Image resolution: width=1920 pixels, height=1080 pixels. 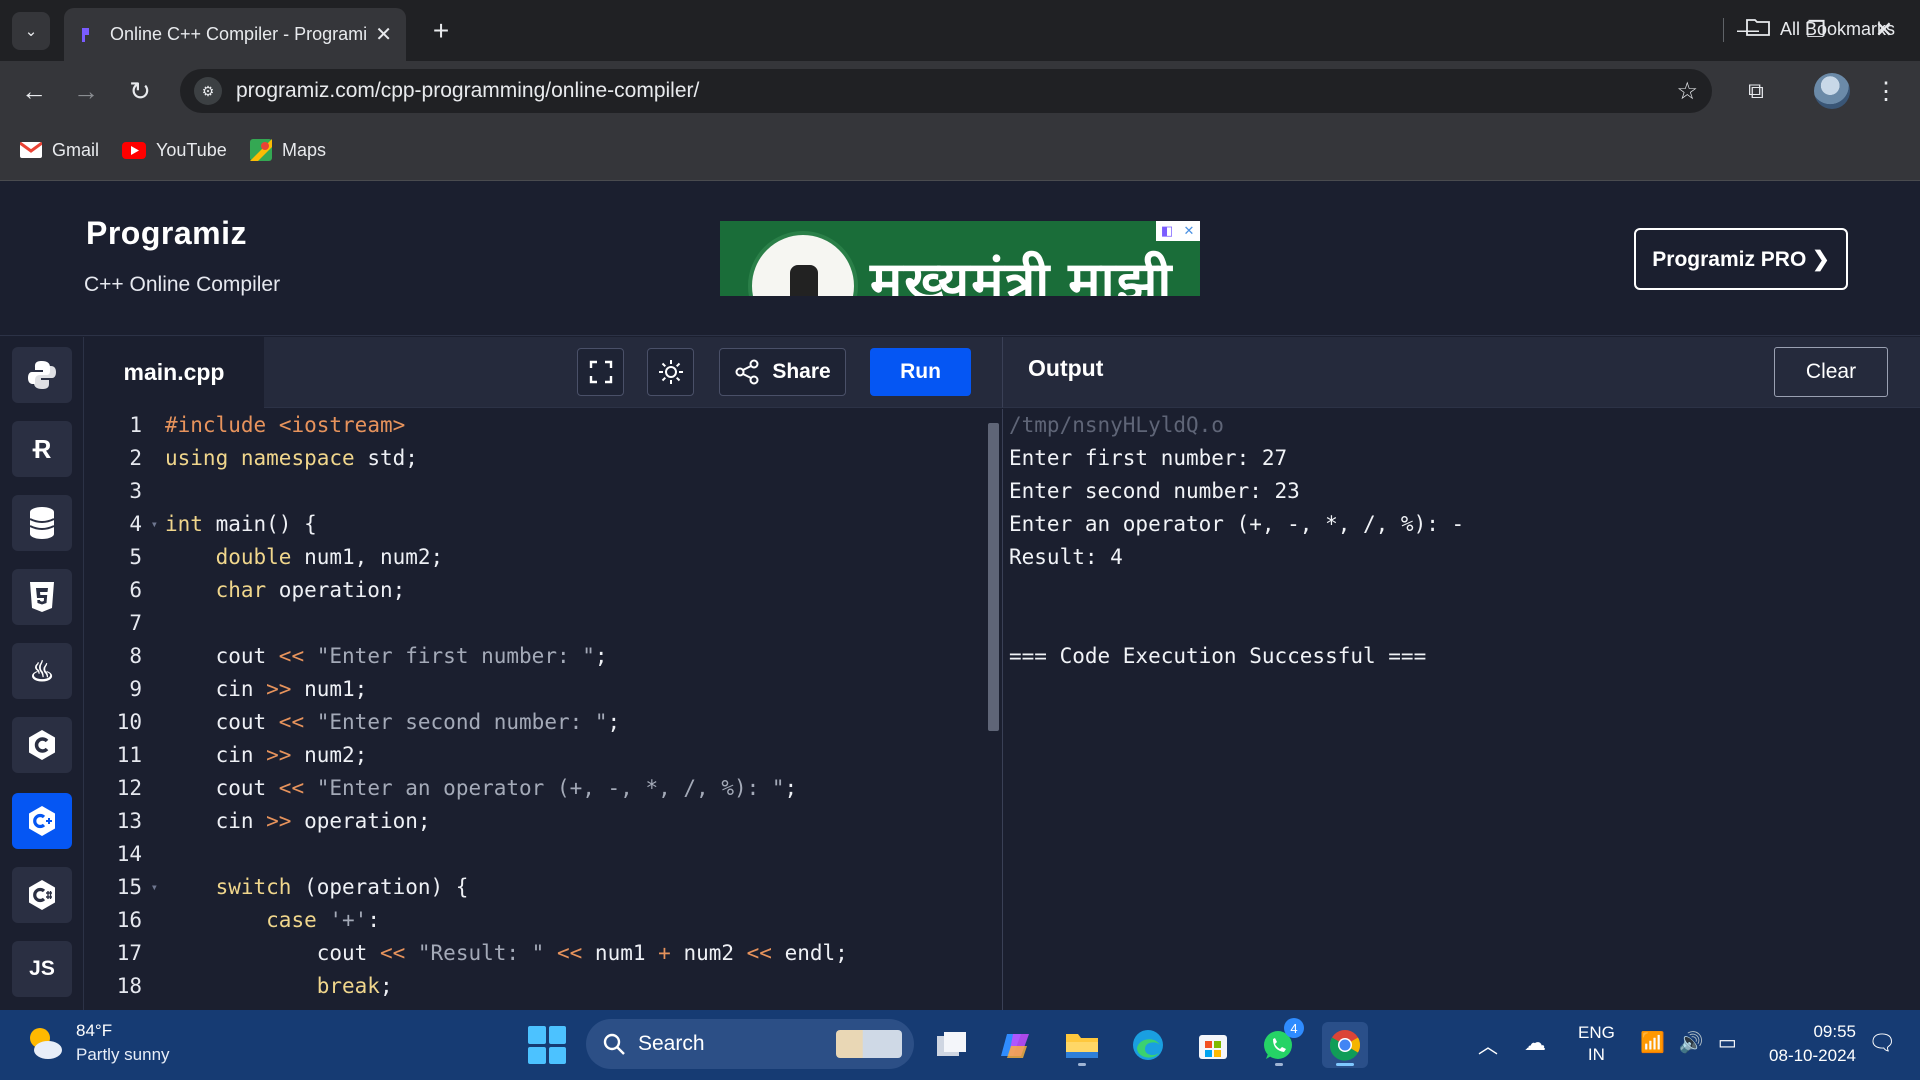 What do you see at coordinates (1652, 1042) in the screenshot?
I see `wifi-icon: 📶` at bounding box center [1652, 1042].